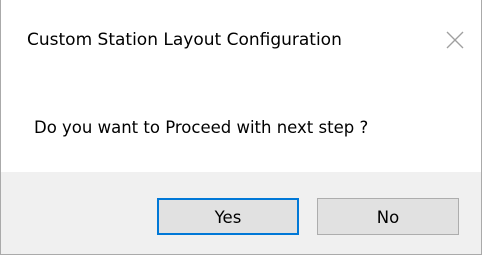 This screenshot has height=255, width=482. Describe the element at coordinates (201, 127) in the screenshot. I see `dialog-message: Do you want to Proceed with next step ?` at that location.